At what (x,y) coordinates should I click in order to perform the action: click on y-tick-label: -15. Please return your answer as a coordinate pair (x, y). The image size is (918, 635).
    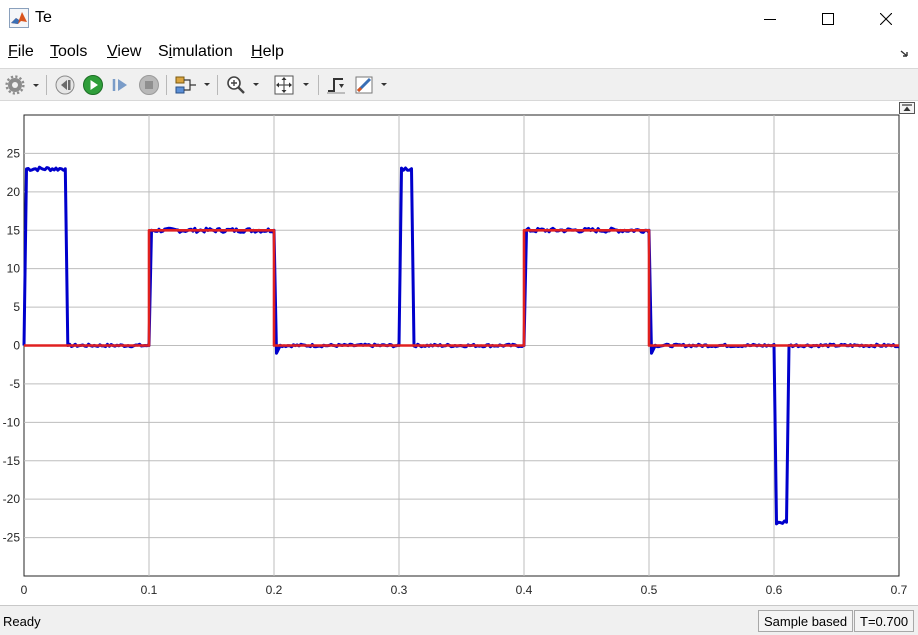
    Looking at the image, I should click on (12, 461).